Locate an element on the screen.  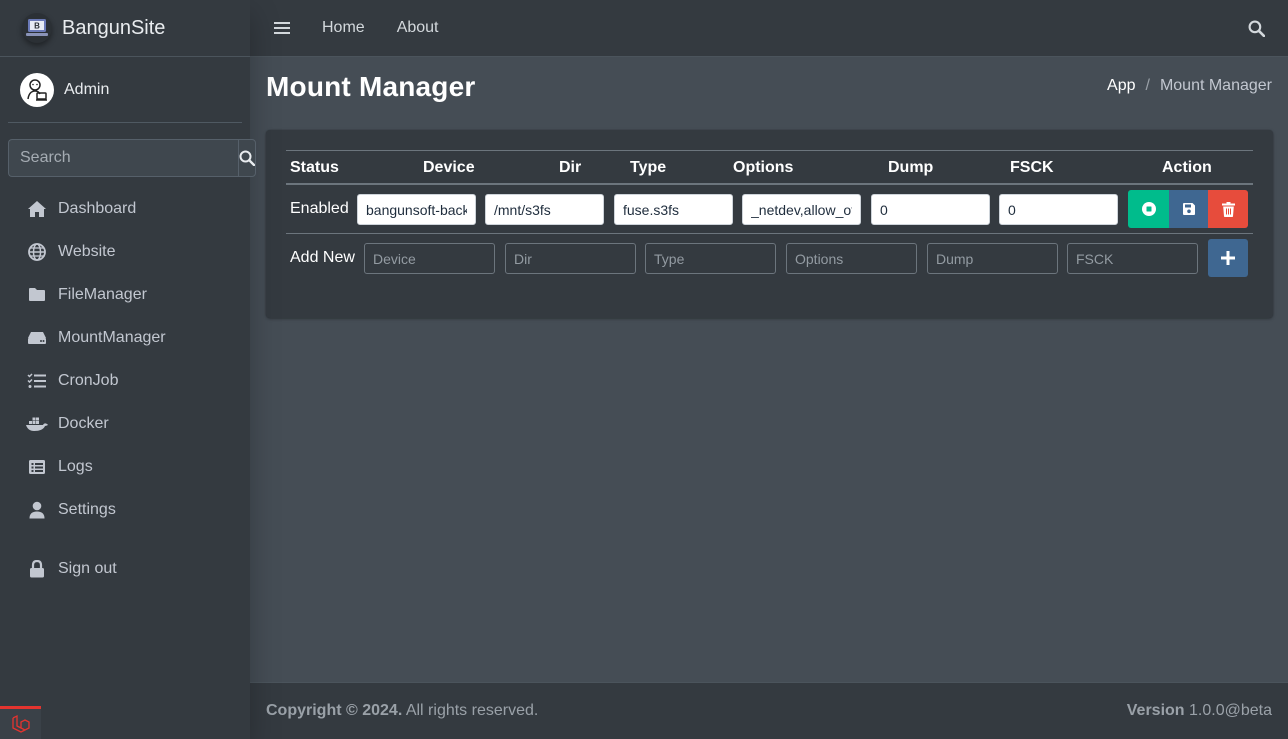
navbar-search-button is located at coordinates (1256, 28).